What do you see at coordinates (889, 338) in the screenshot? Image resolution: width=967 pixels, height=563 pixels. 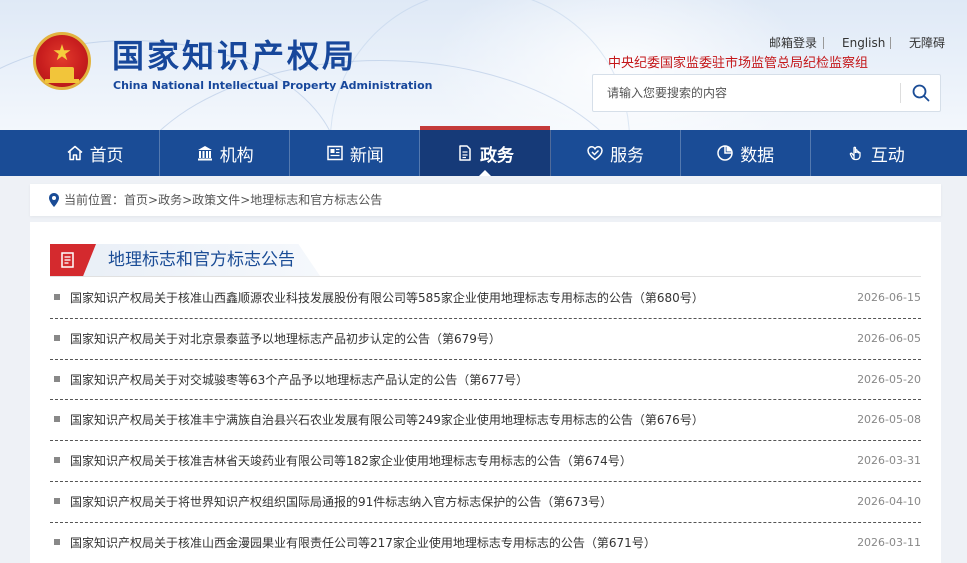 I see `list-item-date: 2026-06-05` at bounding box center [889, 338].